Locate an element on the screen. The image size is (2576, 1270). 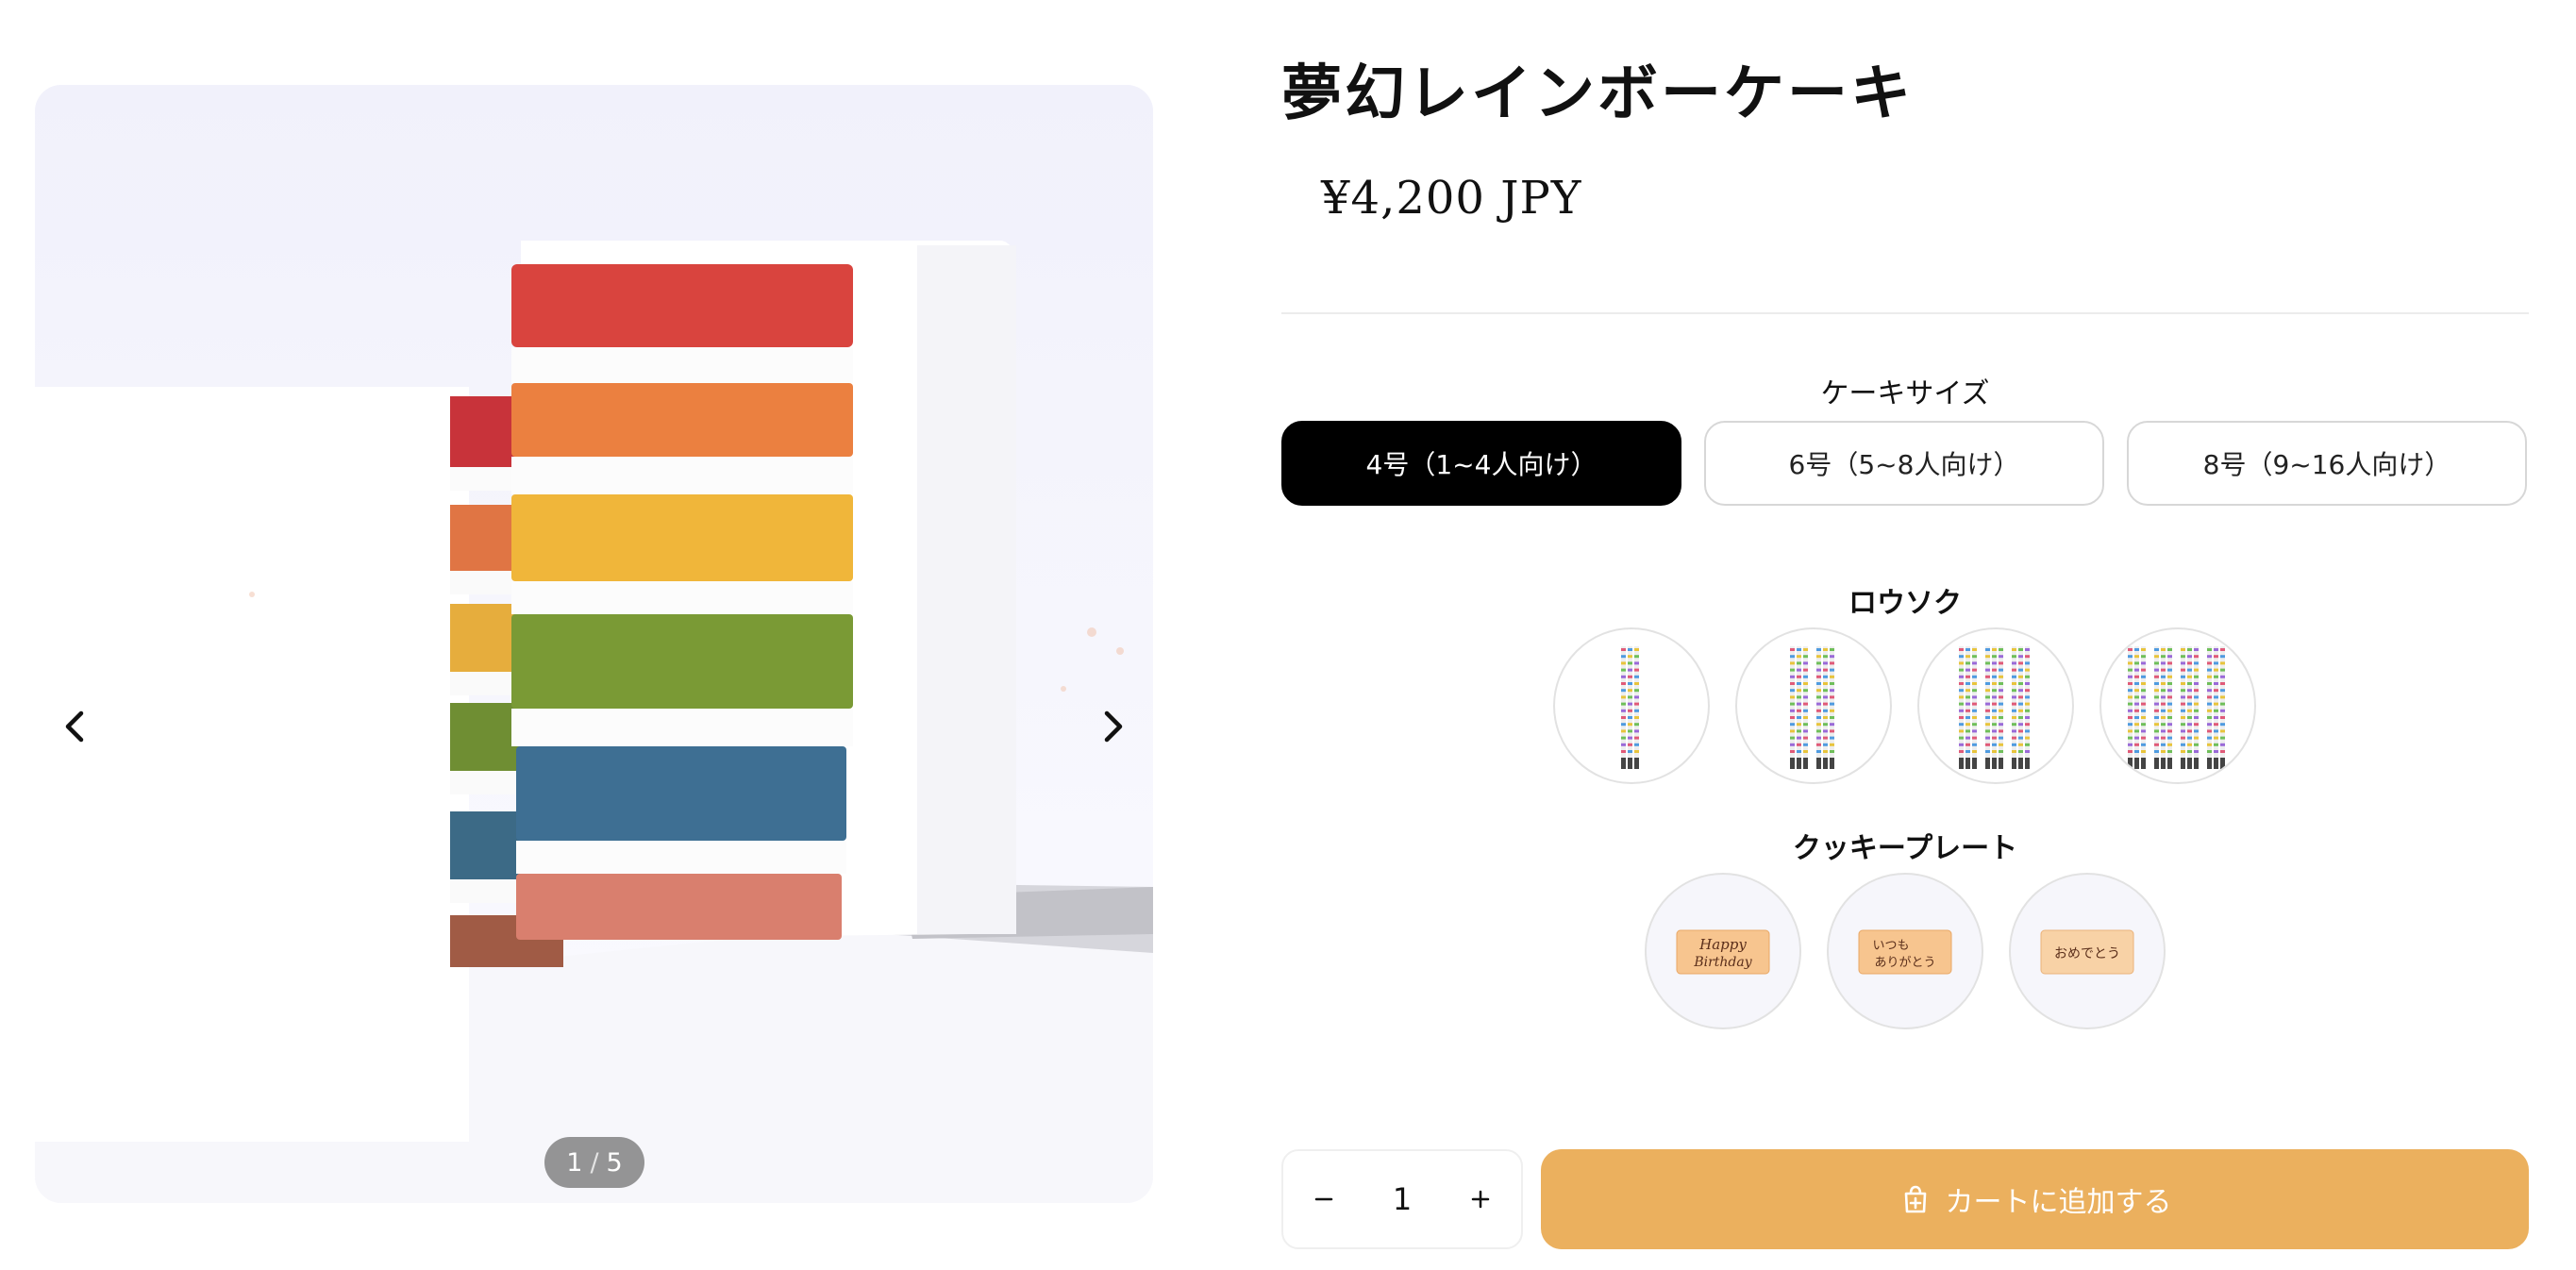
divider is located at coordinates (1905, 313).